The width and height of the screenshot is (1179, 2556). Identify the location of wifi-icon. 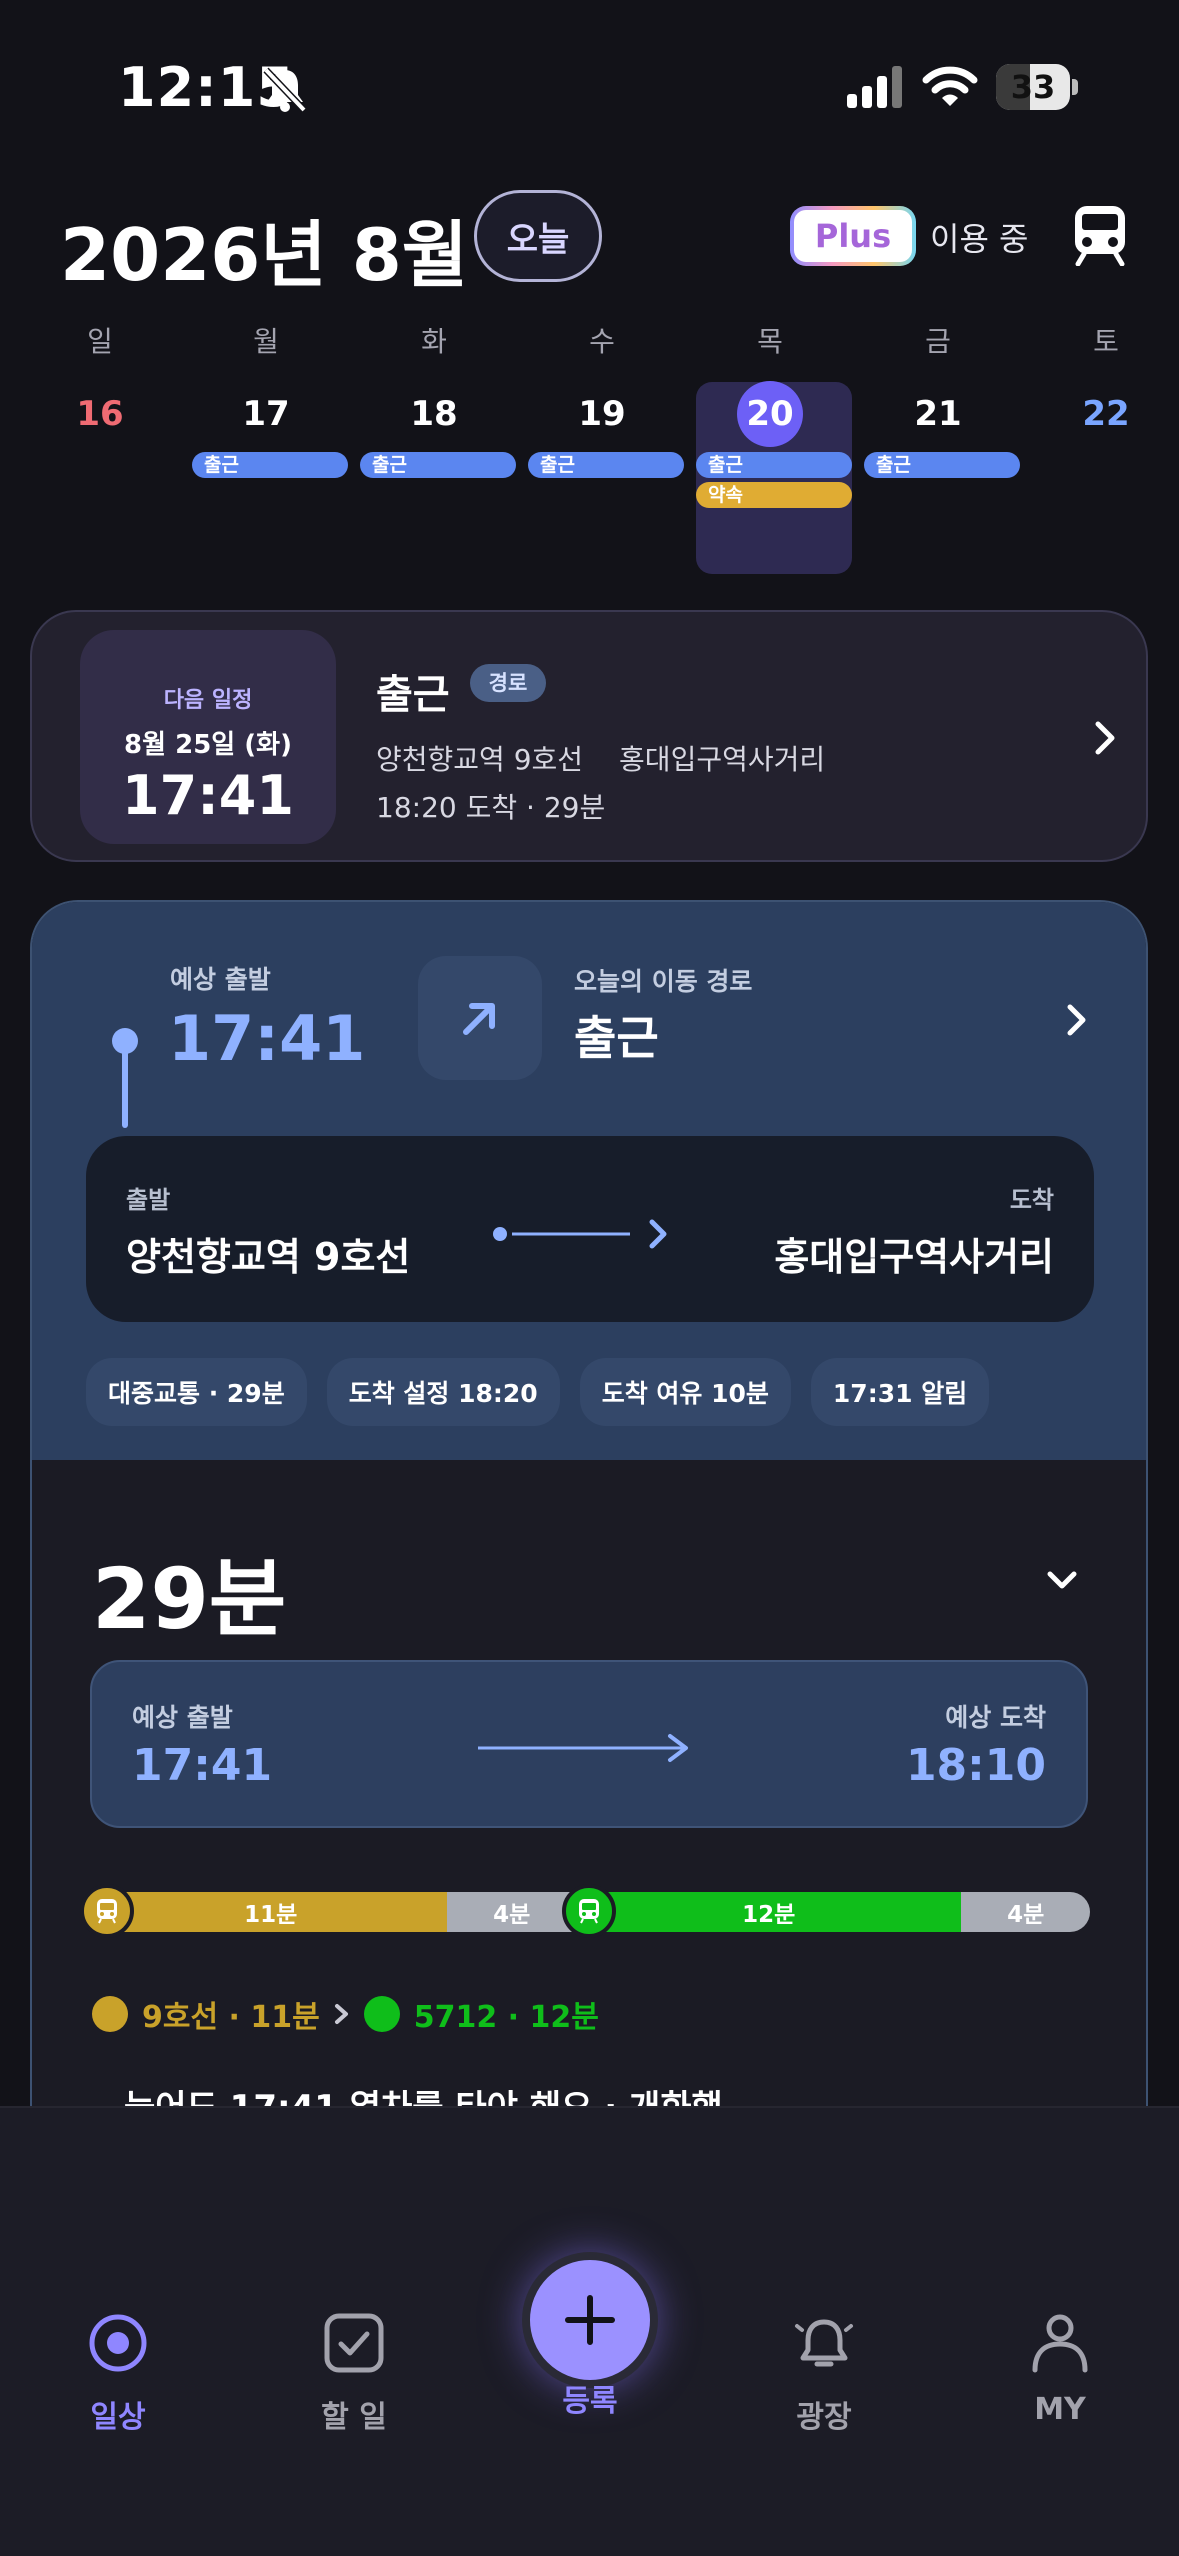
(950, 86).